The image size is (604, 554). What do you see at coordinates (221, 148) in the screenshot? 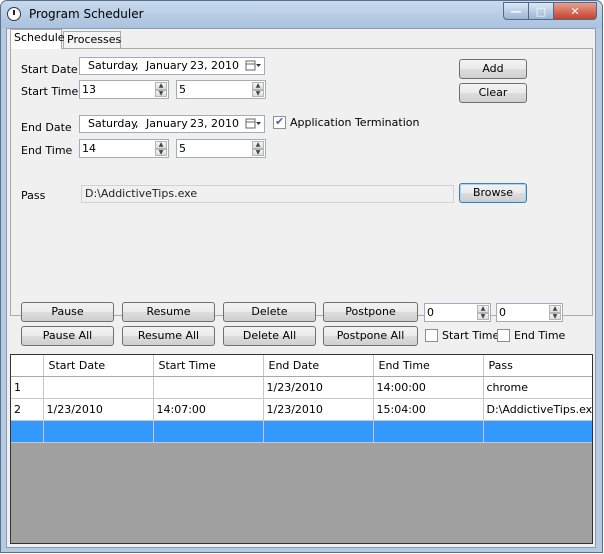
I see `end-minute-spinner: 5 ▲ ▼` at bounding box center [221, 148].